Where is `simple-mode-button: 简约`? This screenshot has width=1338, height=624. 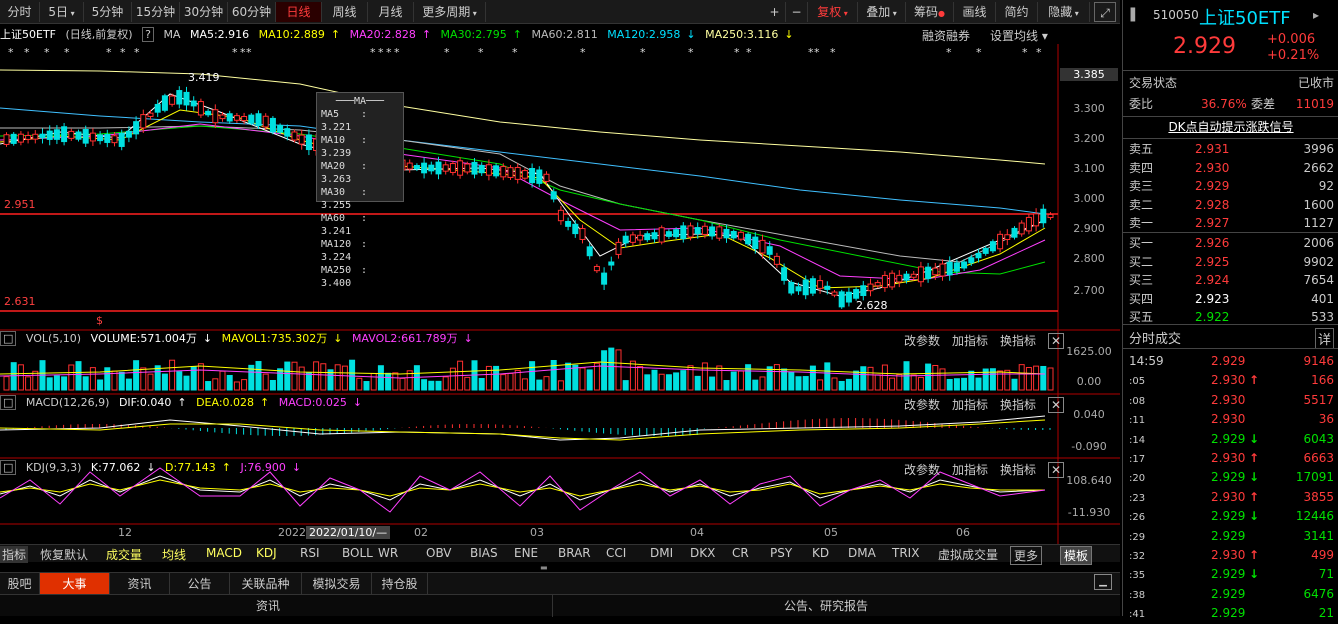
simple-mode-button: 简约 is located at coordinates (1017, 12).